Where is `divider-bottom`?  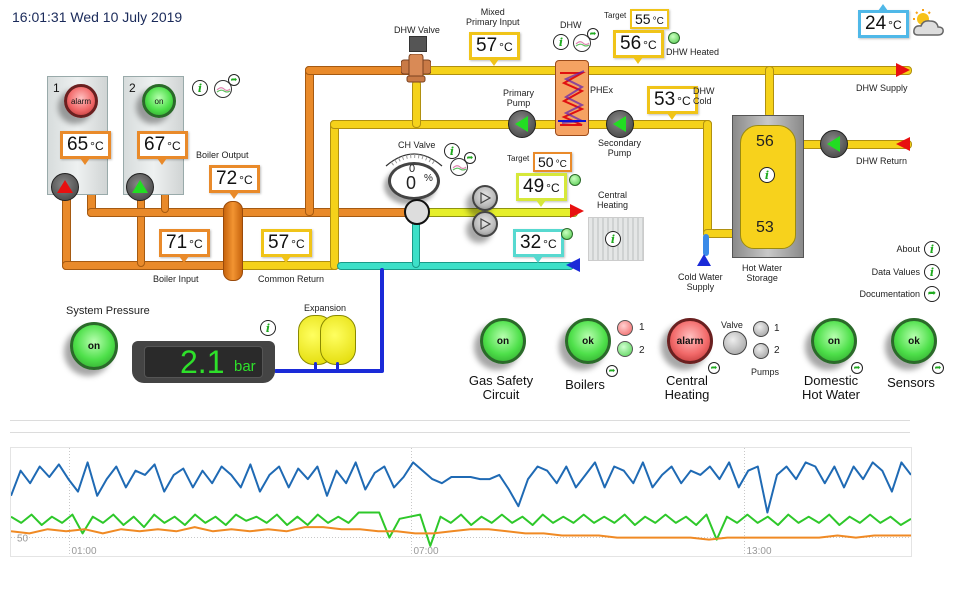
divider-bottom is located at coordinates (460, 432).